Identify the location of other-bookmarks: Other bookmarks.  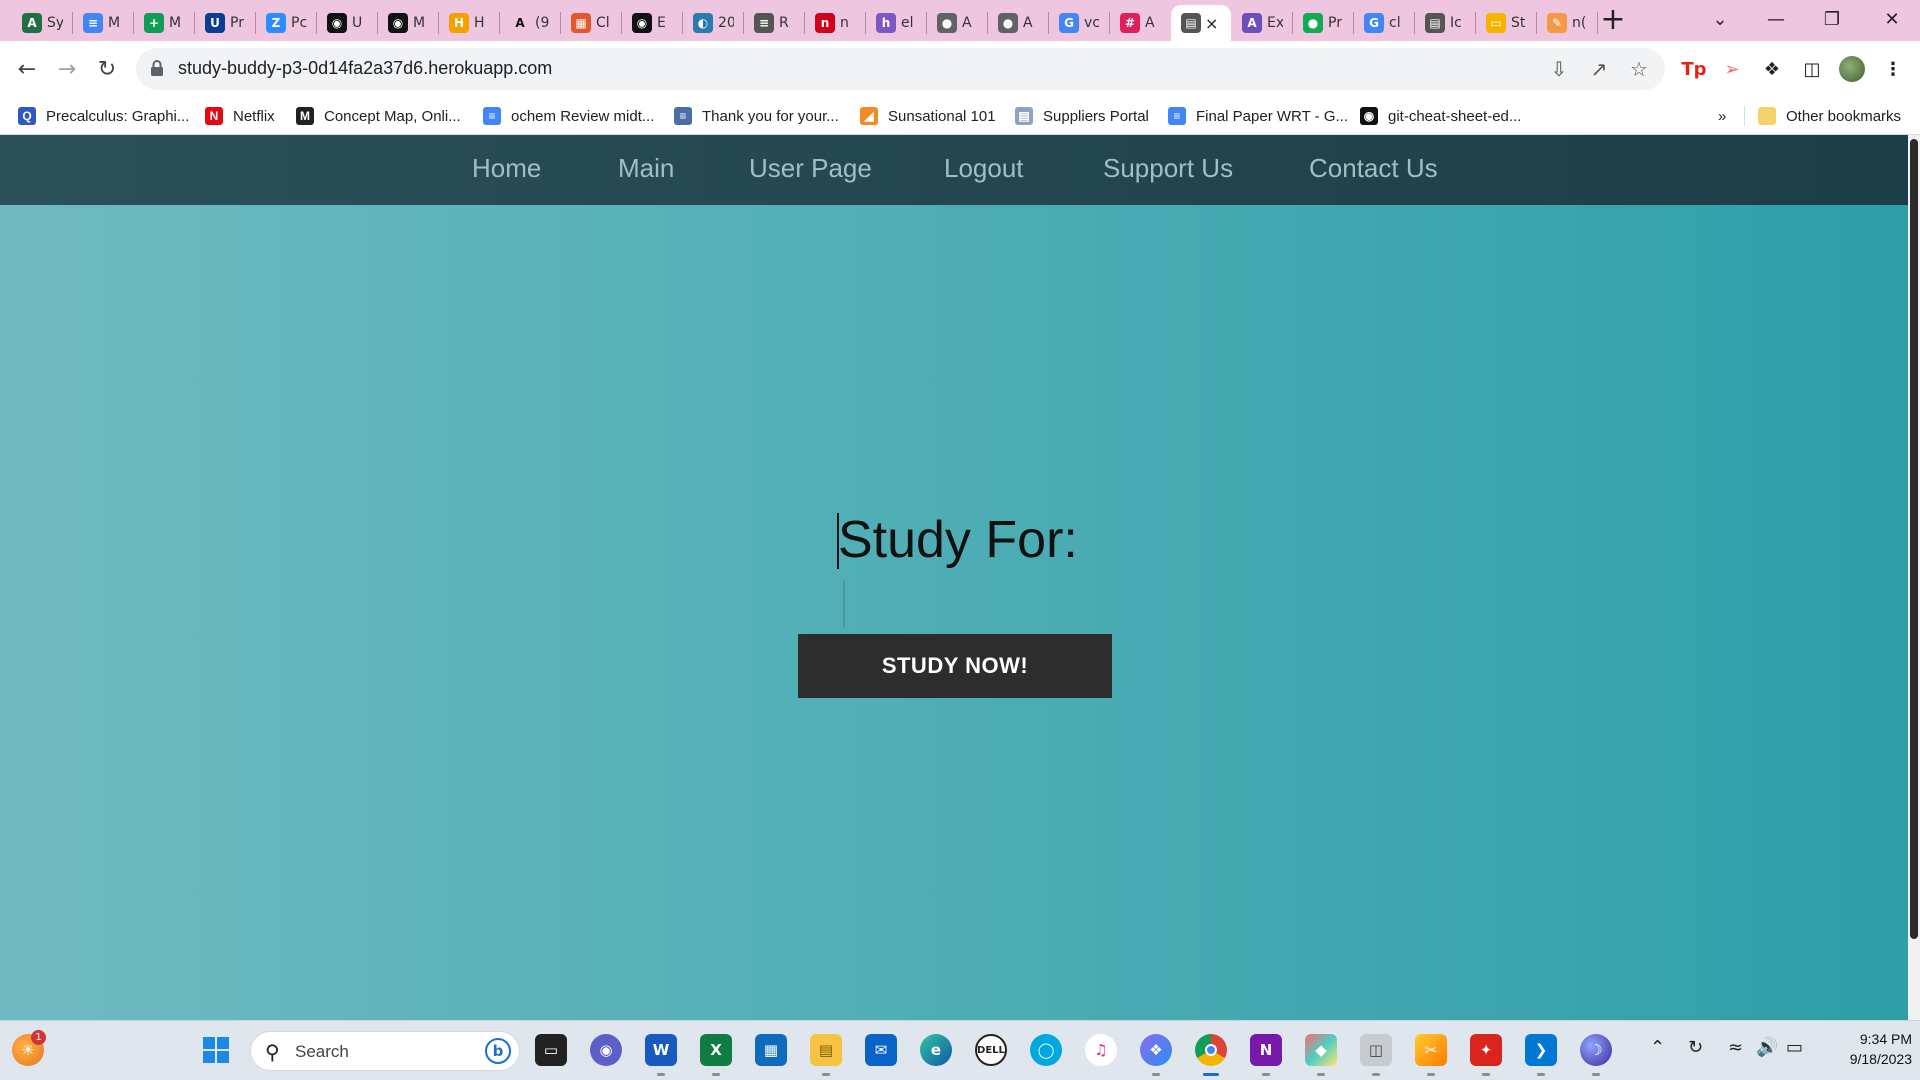
(1829, 116).